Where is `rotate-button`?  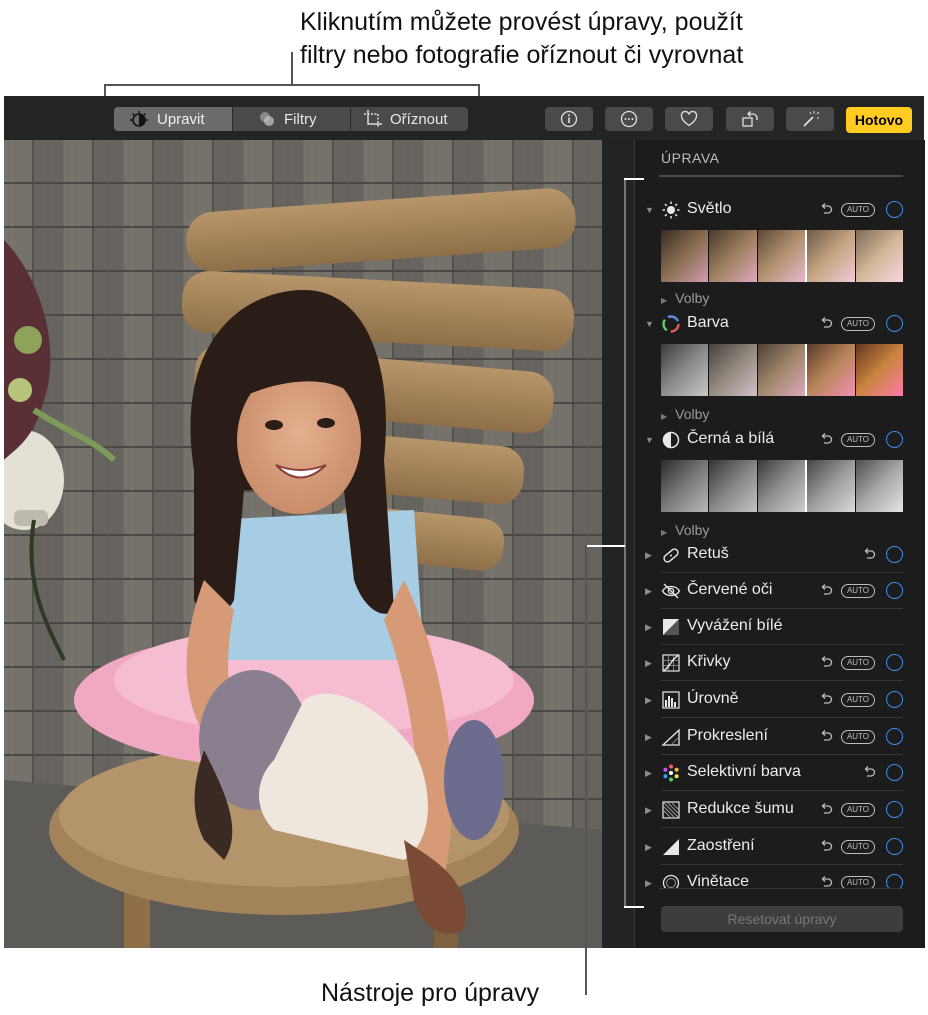 rotate-button is located at coordinates (750, 119).